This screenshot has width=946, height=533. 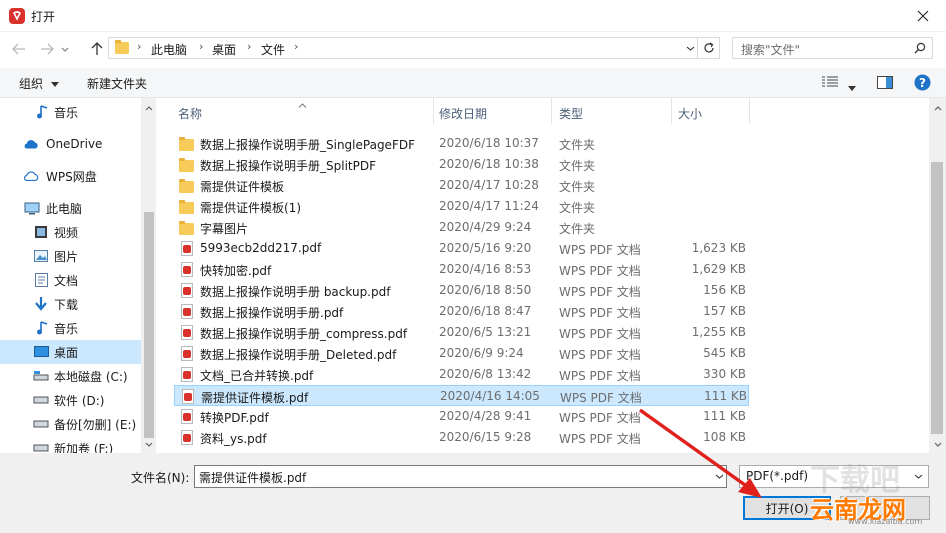 What do you see at coordinates (233, 439) in the screenshot?
I see `file-name: 资料_ys.pdf` at bounding box center [233, 439].